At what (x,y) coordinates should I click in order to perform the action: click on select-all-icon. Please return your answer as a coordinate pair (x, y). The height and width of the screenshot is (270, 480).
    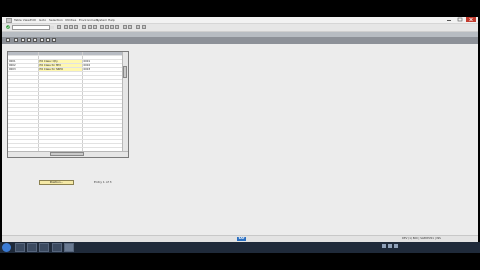
    Looking at the image, I should click on (42, 40).